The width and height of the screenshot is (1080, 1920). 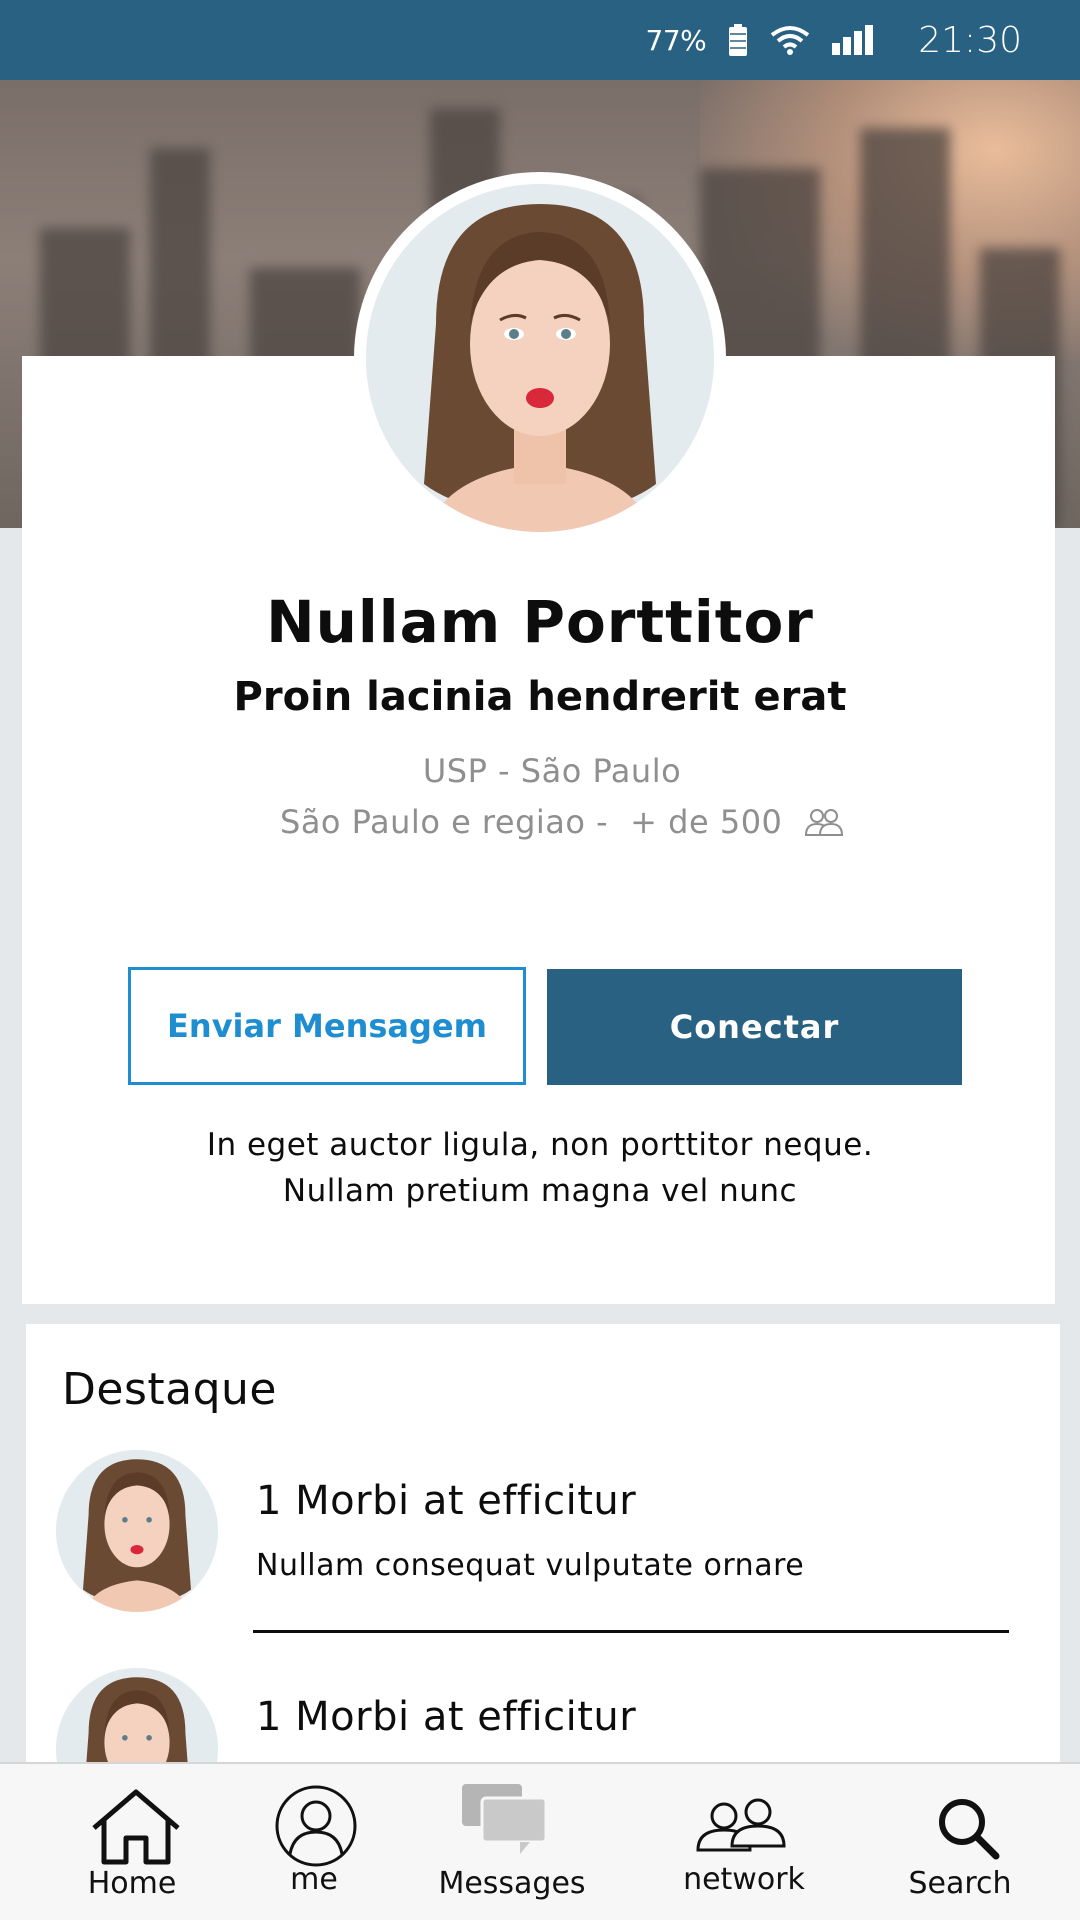 I want to click on battery-icon, so click(x=738, y=40).